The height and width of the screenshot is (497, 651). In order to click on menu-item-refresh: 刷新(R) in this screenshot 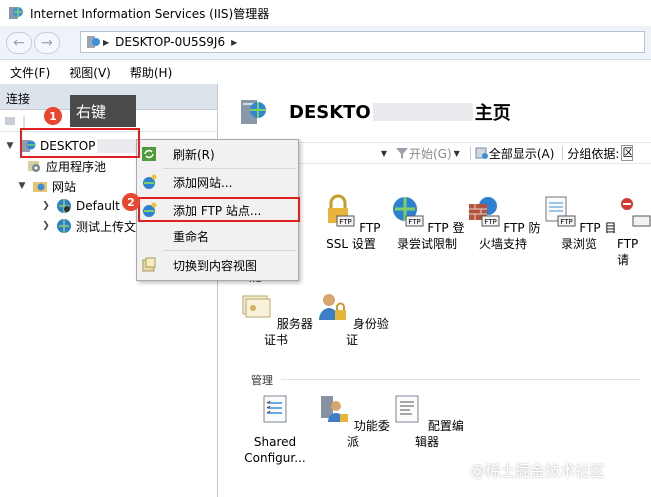, I will do `click(217, 154)`.